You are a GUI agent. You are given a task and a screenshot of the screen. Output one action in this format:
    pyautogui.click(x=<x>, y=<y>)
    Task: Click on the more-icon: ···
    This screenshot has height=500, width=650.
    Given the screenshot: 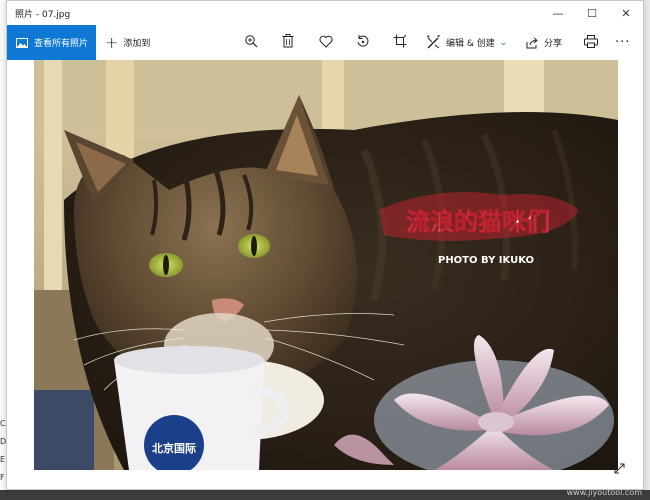 What is the action you would take?
    pyautogui.click(x=623, y=42)
    